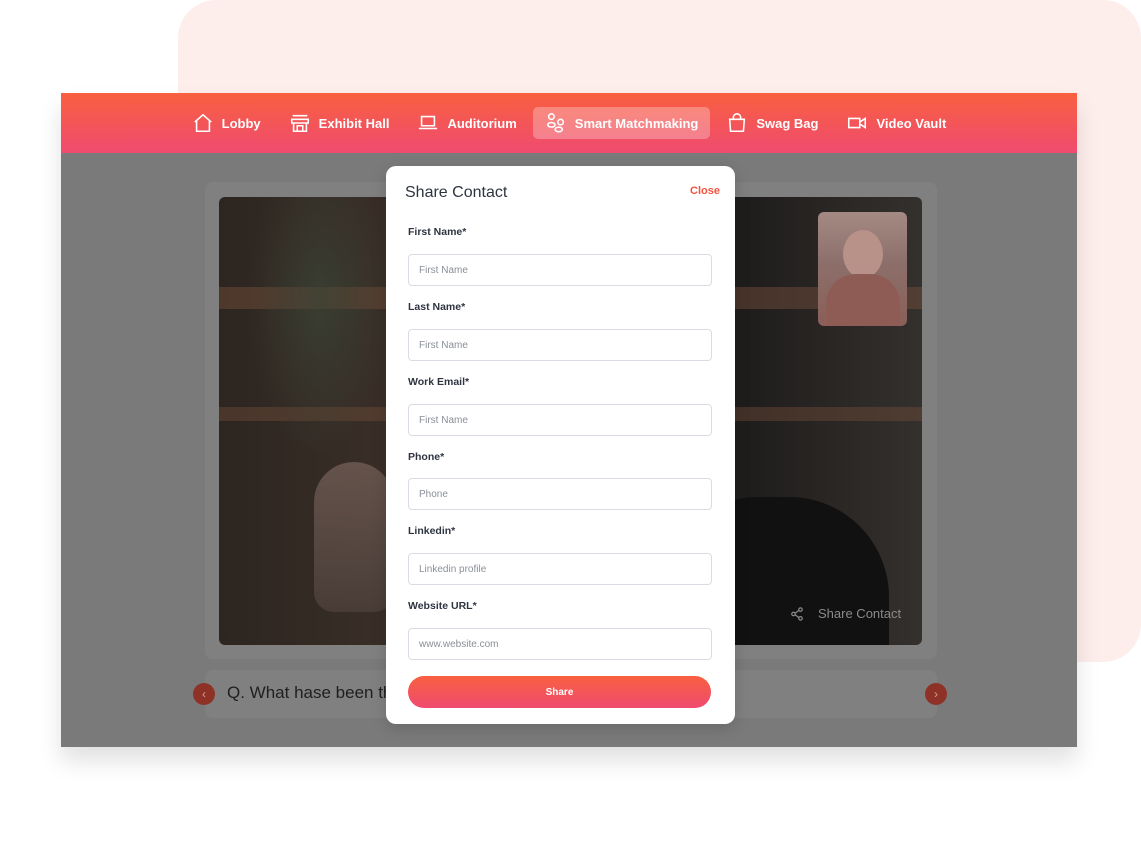  Describe the element at coordinates (560, 494) in the screenshot. I see `phone-input` at that location.